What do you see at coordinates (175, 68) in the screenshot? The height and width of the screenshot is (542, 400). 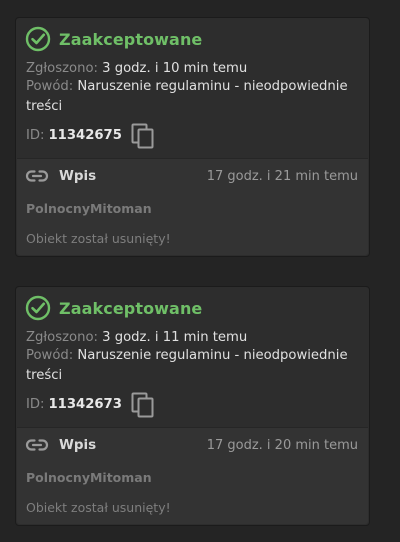 I see `submitted-value: 3 godz. i 10 min temu` at bounding box center [175, 68].